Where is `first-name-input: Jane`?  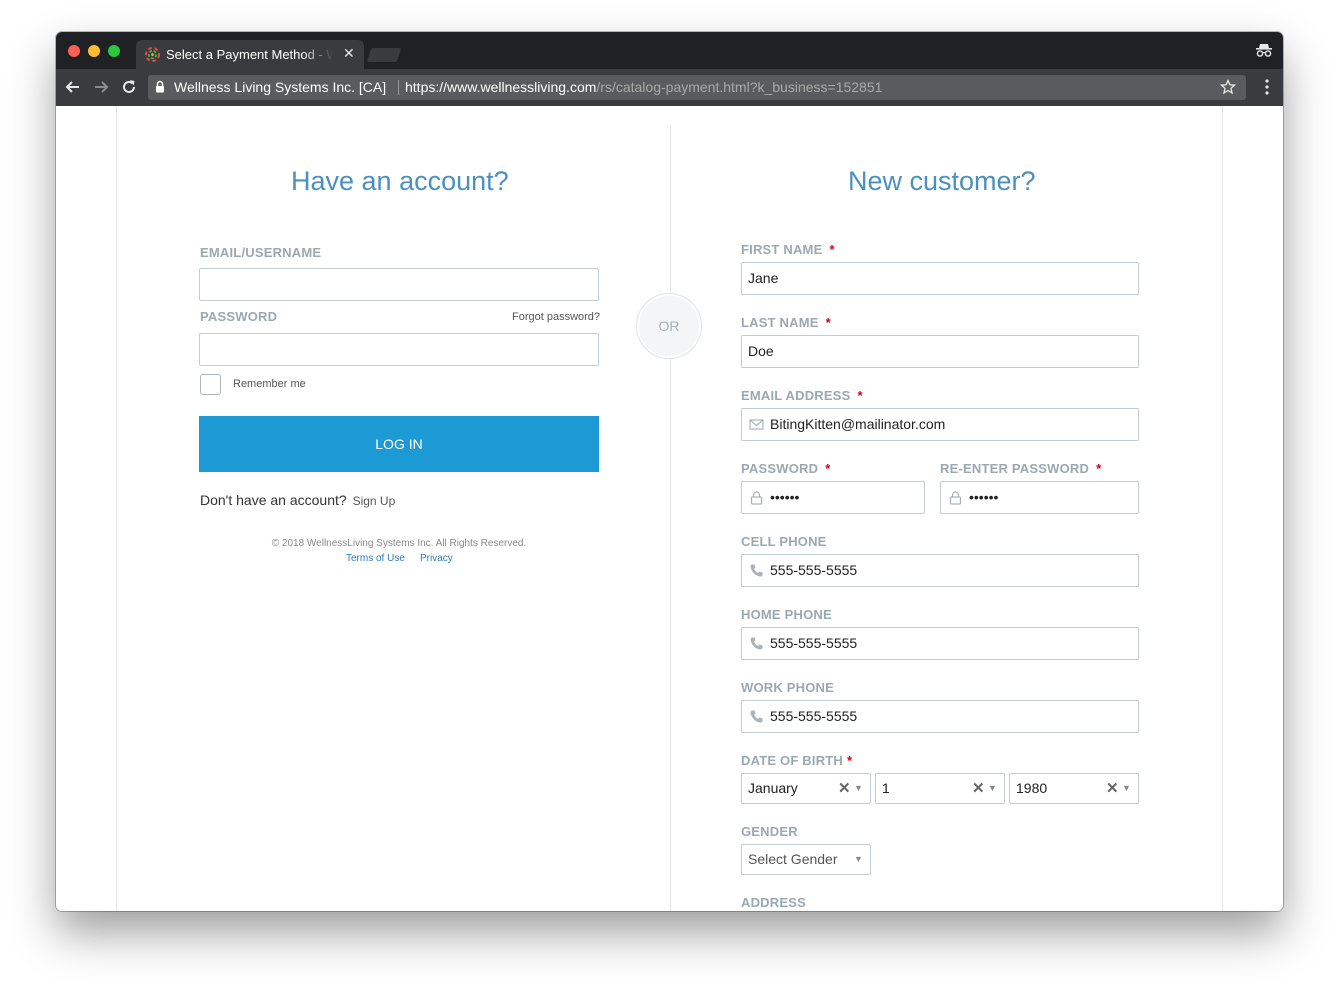 first-name-input: Jane is located at coordinates (940, 278).